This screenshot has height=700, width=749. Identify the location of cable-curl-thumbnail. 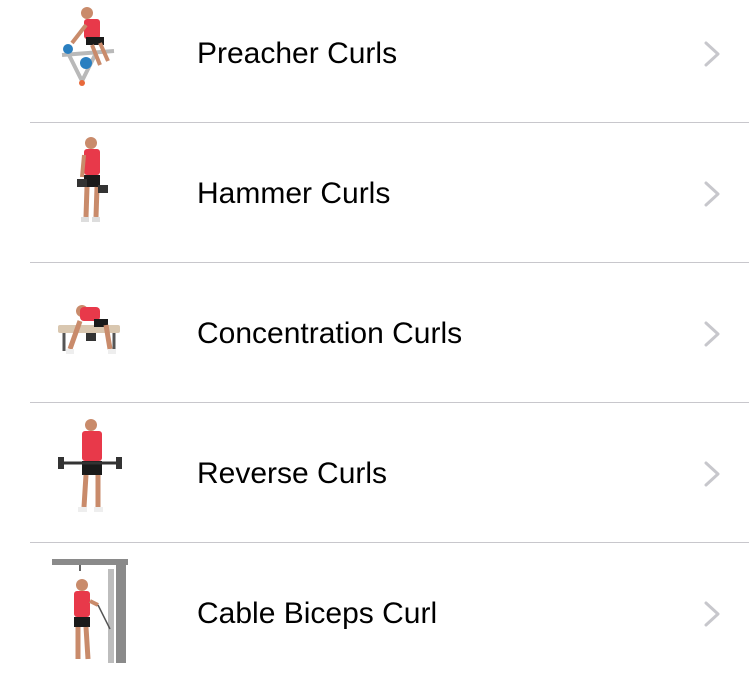
(100, 611).